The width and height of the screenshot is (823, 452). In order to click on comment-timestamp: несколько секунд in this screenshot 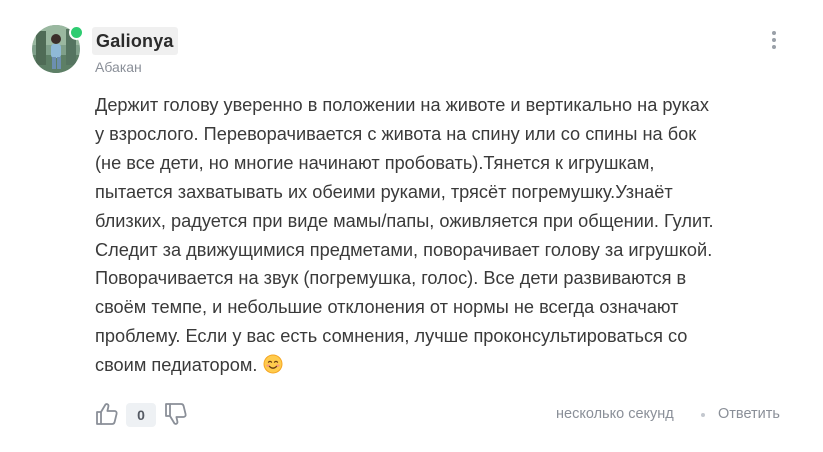, I will do `click(615, 414)`.